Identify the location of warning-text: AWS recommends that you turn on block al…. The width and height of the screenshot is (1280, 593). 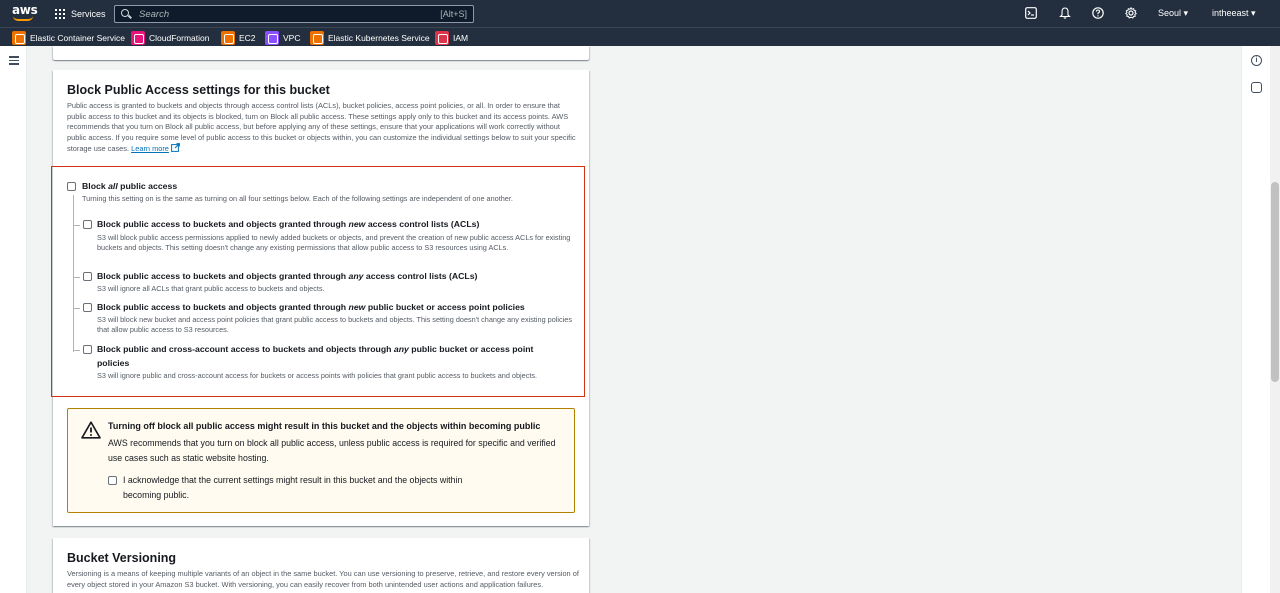
(332, 450).